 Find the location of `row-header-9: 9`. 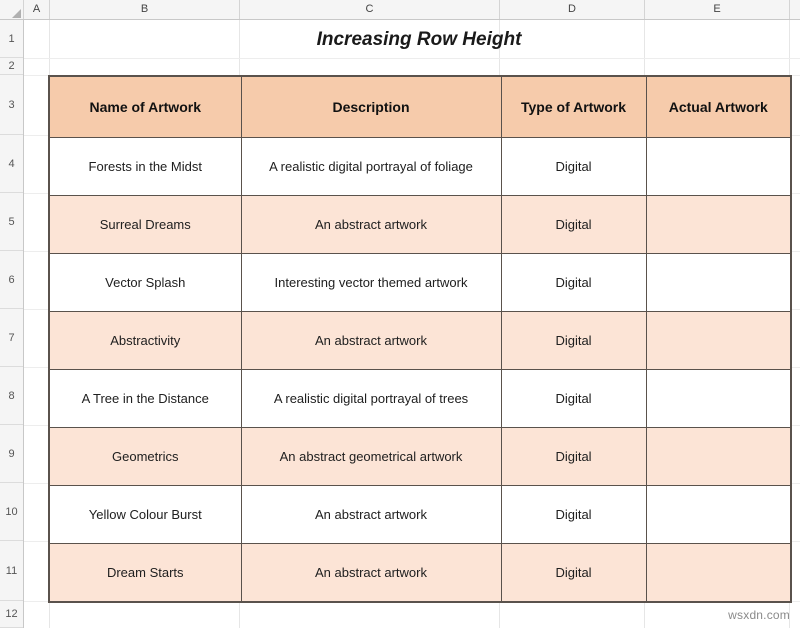

row-header-9: 9 is located at coordinates (11, 454).